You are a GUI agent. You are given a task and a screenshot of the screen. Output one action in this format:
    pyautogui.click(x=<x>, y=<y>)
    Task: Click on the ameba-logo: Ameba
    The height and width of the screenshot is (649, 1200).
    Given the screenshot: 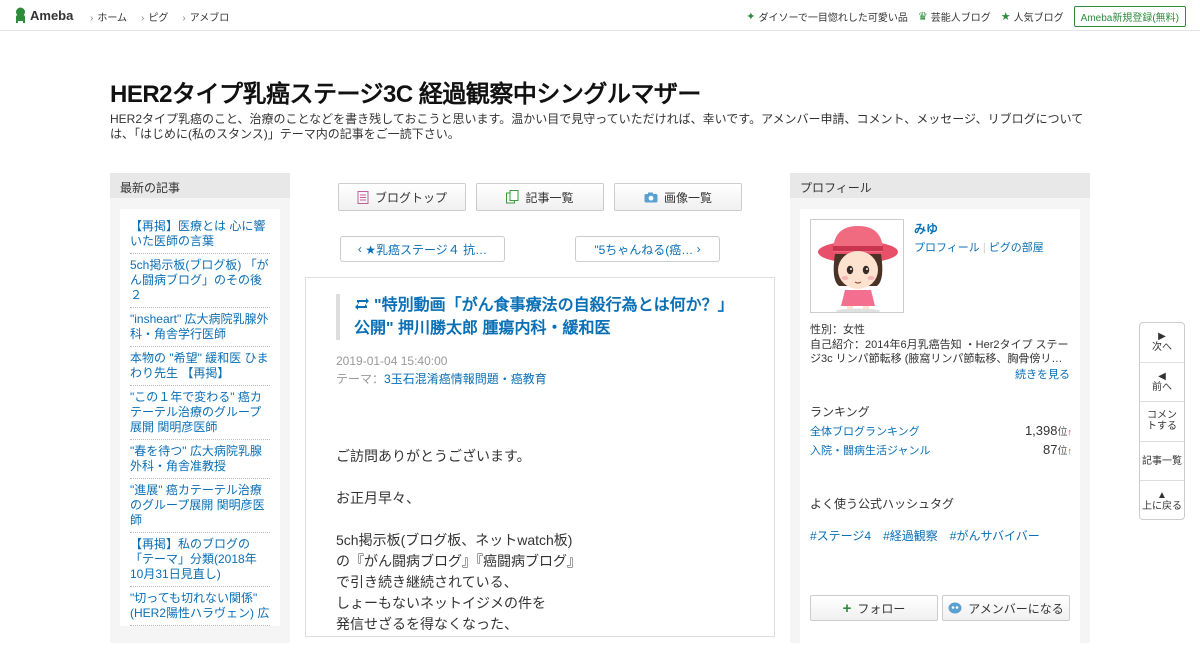 What is the action you would take?
    pyautogui.click(x=43, y=15)
    